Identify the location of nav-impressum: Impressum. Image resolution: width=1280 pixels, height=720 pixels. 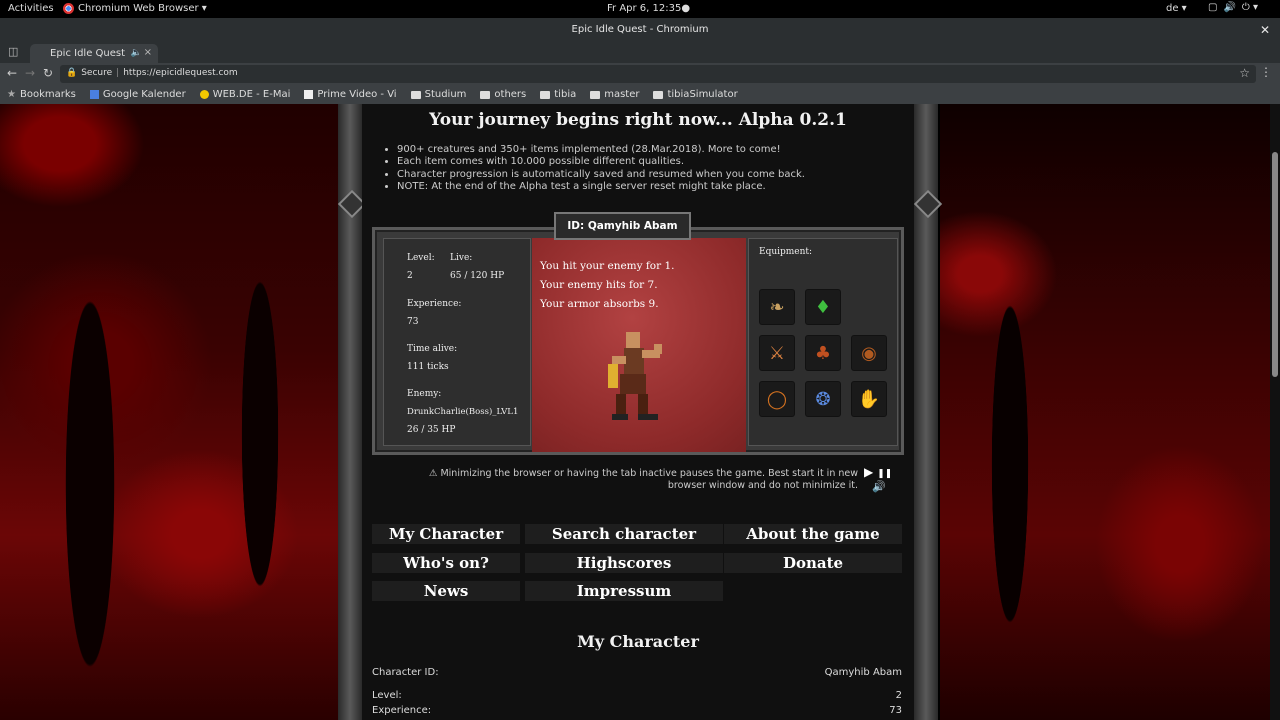
(624, 591).